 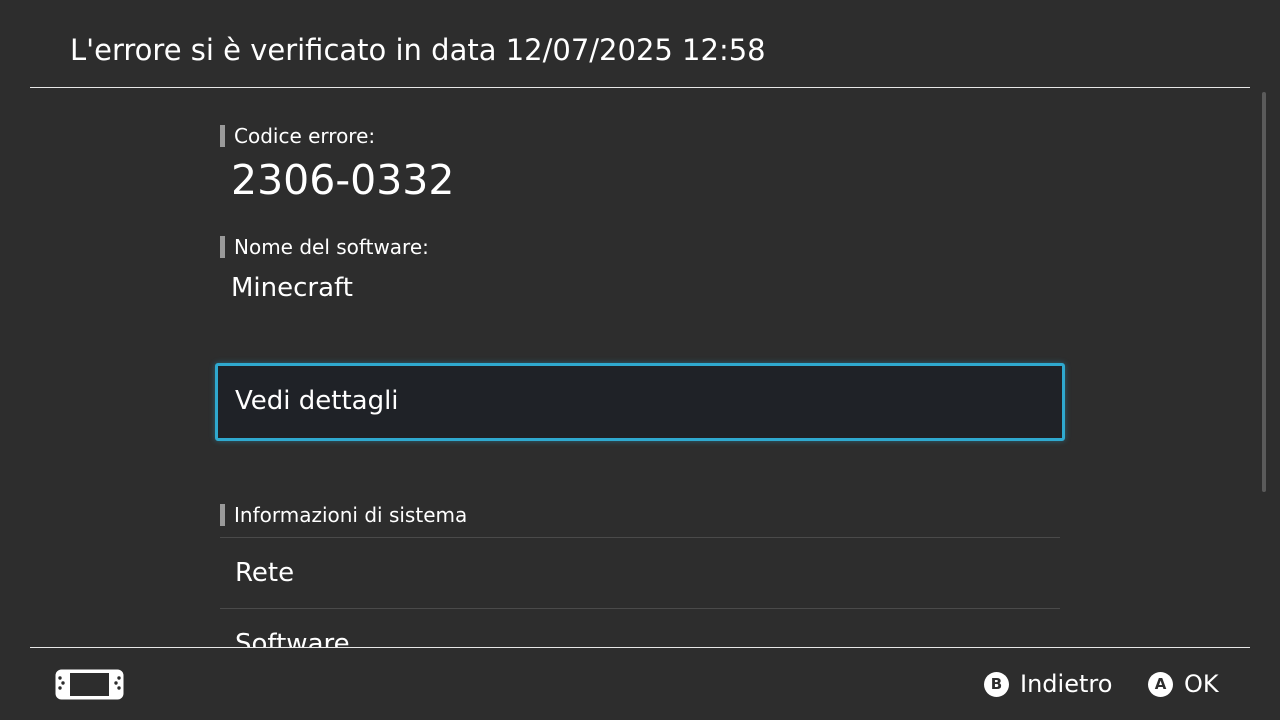 What do you see at coordinates (89, 684) in the screenshot?
I see `handheld-console-icon` at bounding box center [89, 684].